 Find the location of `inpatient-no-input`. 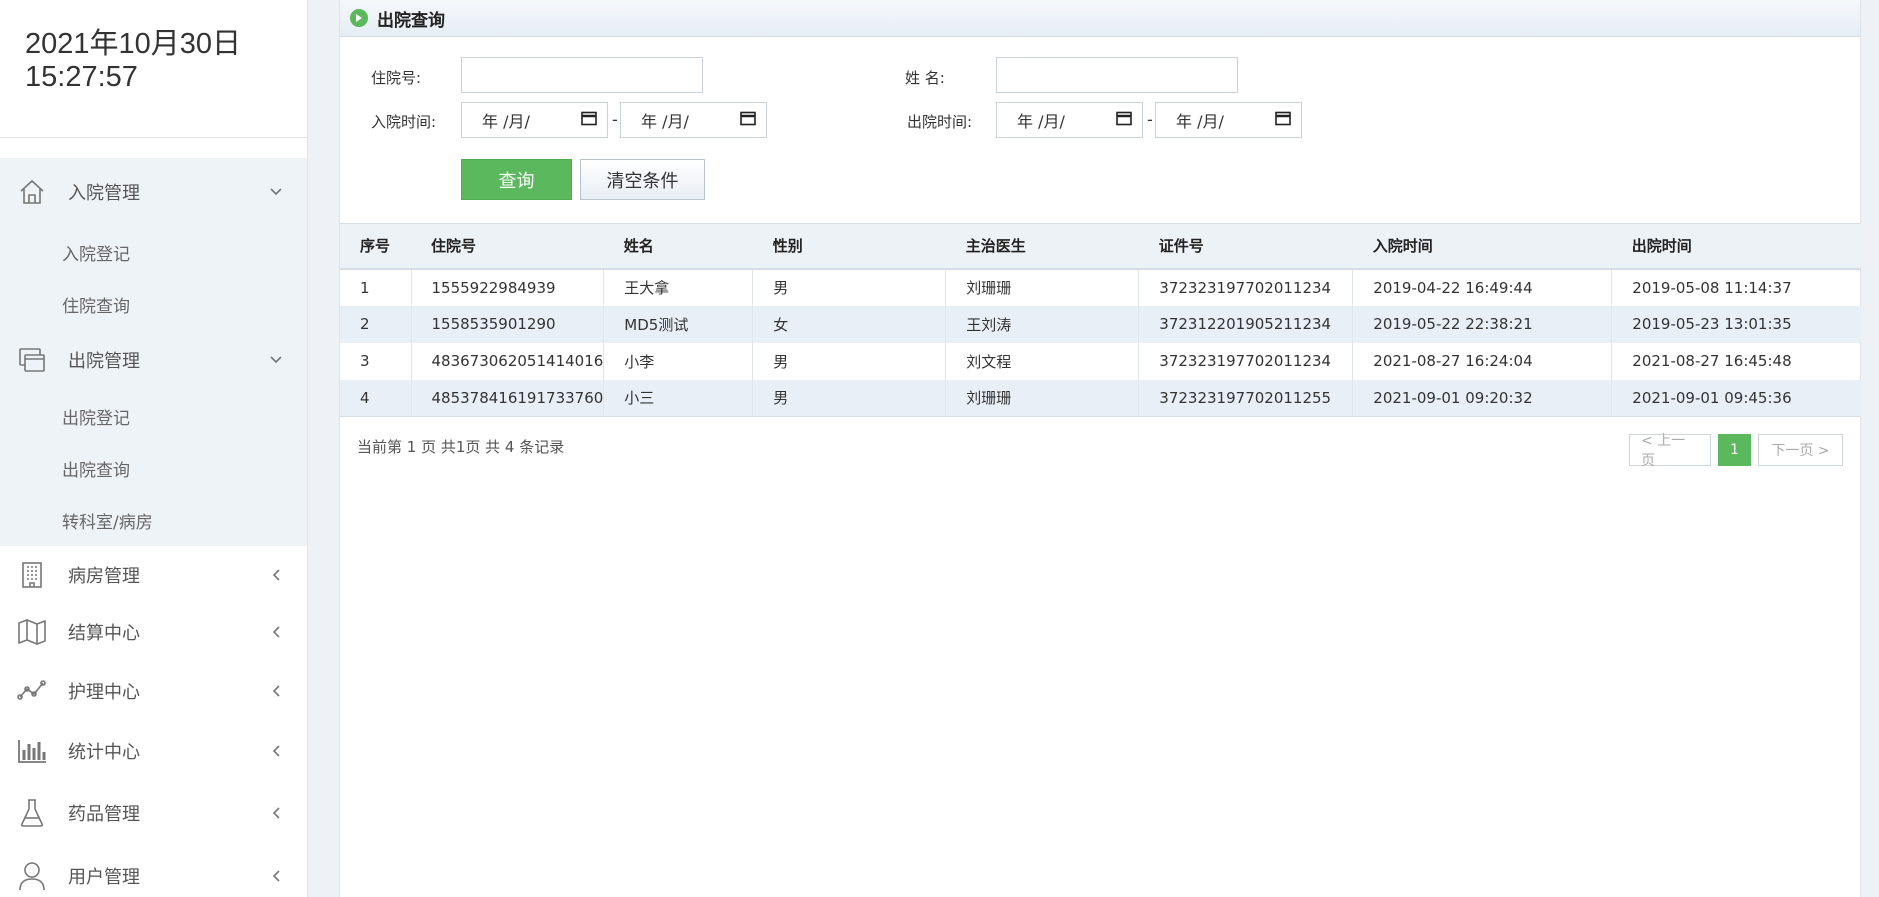

inpatient-no-input is located at coordinates (582, 75).